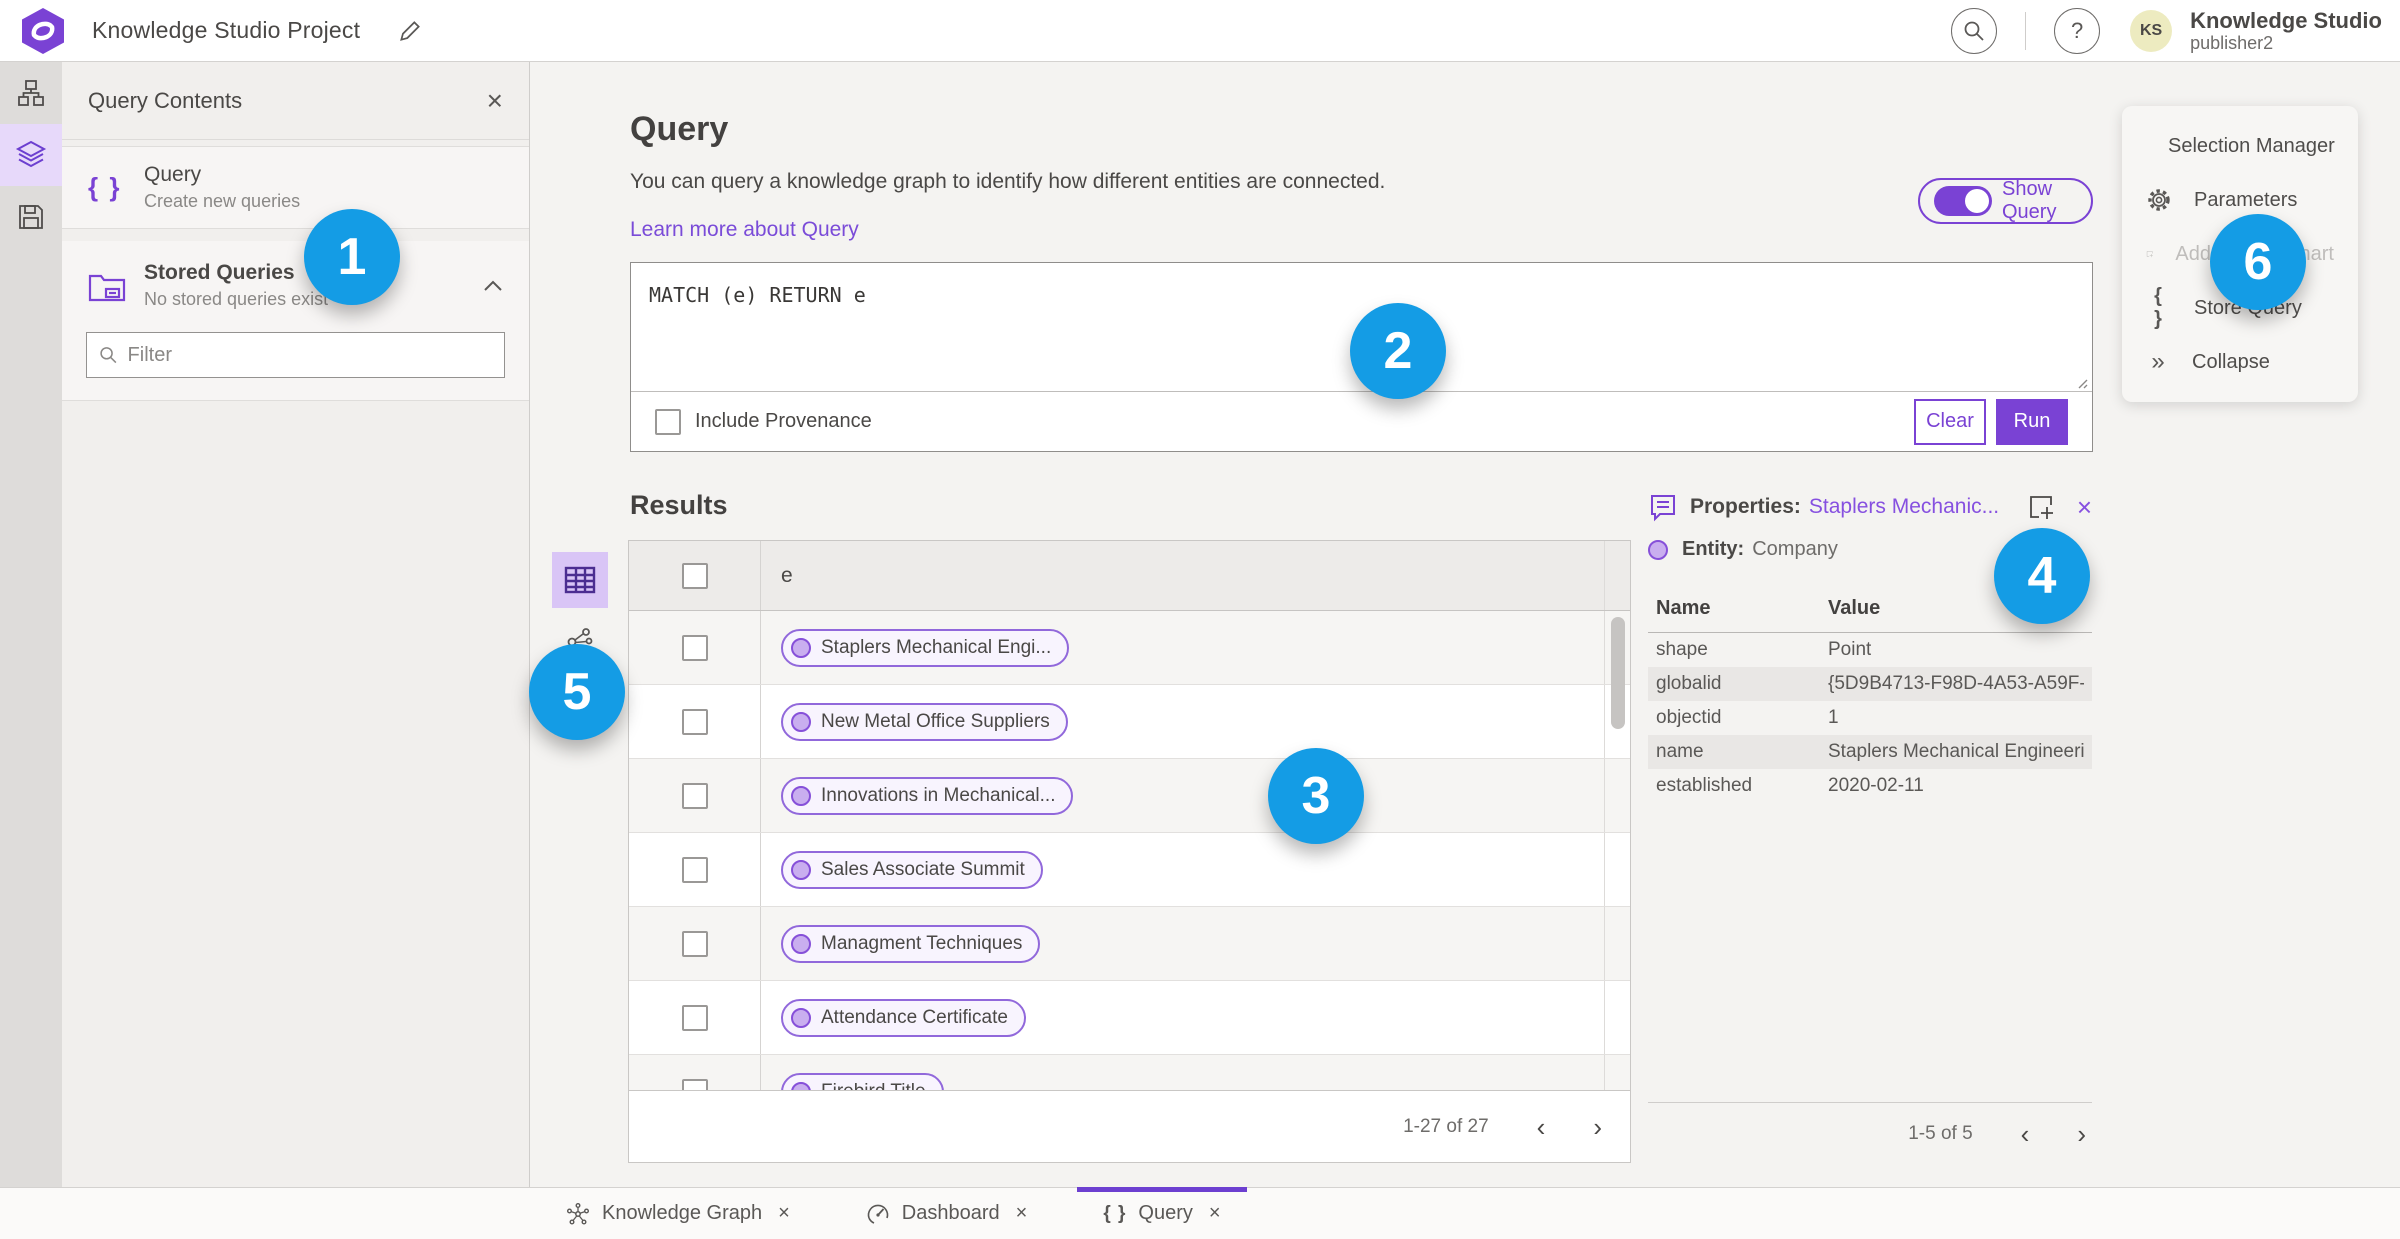 The height and width of the screenshot is (1239, 2400). I want to click on callout-6: 6, so click(2258, 262).